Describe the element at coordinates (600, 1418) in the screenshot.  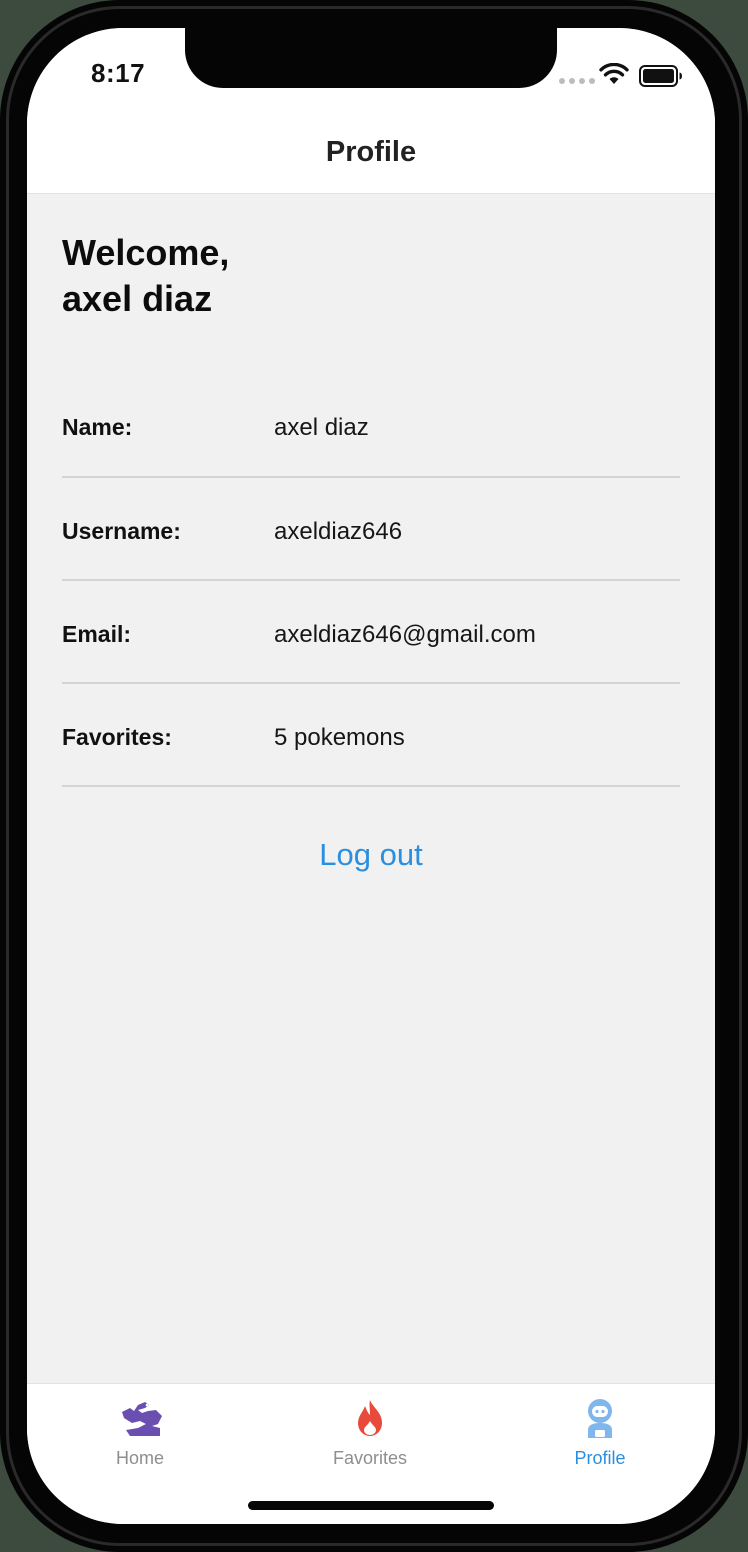
I see `astronaut-icon` at that location.